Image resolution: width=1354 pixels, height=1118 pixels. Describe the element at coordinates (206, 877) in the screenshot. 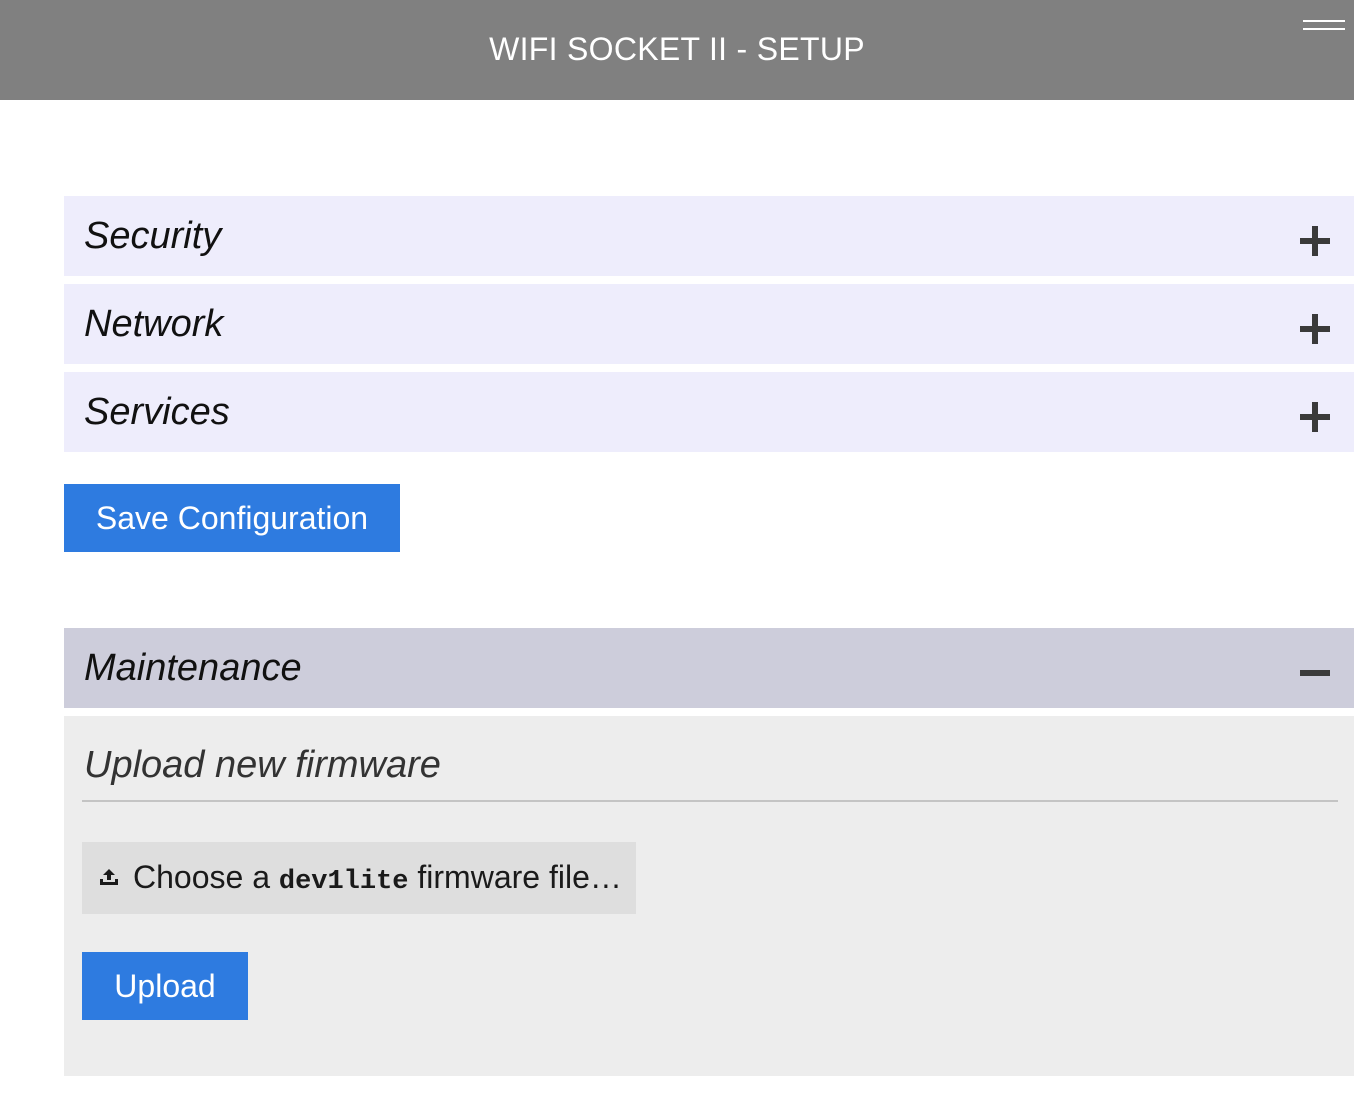

I see `file-chooser-prefix: Choose a` at that location.